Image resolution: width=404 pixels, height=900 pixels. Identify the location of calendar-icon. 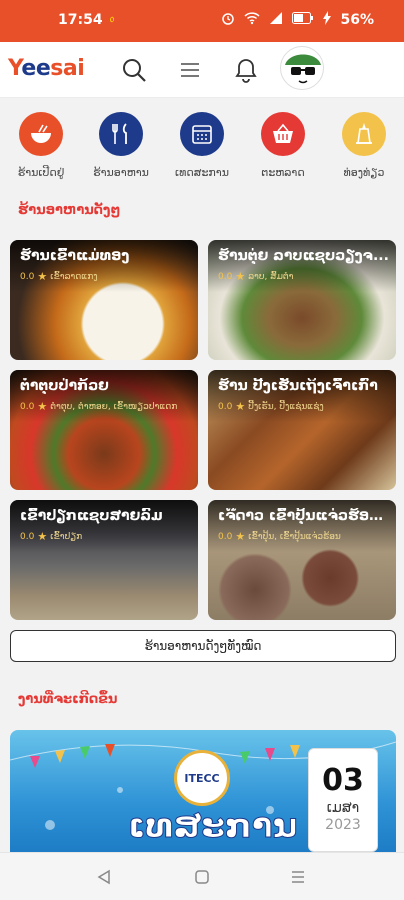
(202, 134).